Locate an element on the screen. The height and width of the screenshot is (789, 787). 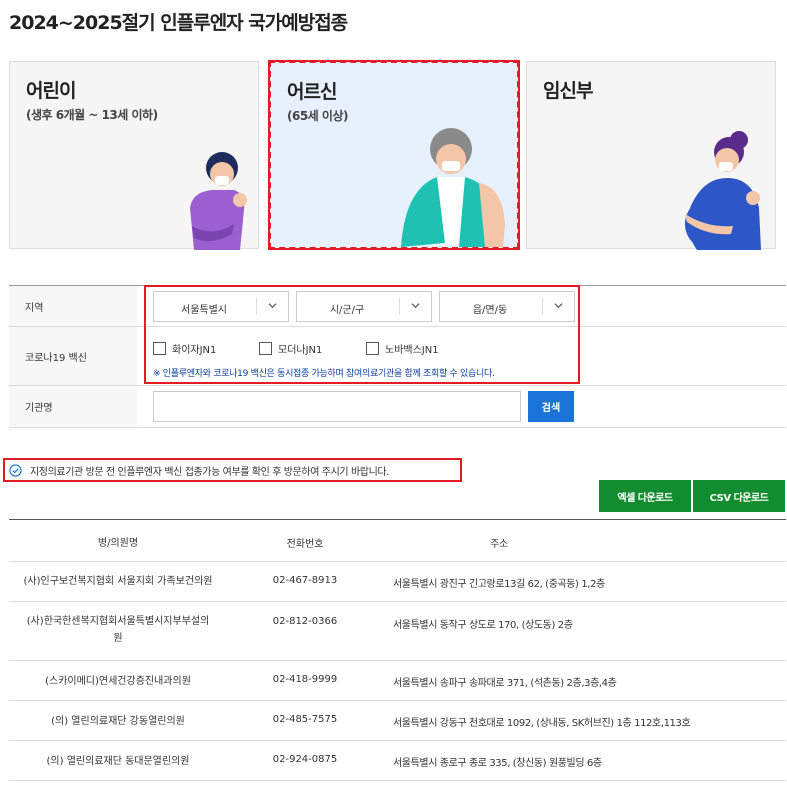
cell-phone: 02-467-8913 is located at coordinates (305, 580).